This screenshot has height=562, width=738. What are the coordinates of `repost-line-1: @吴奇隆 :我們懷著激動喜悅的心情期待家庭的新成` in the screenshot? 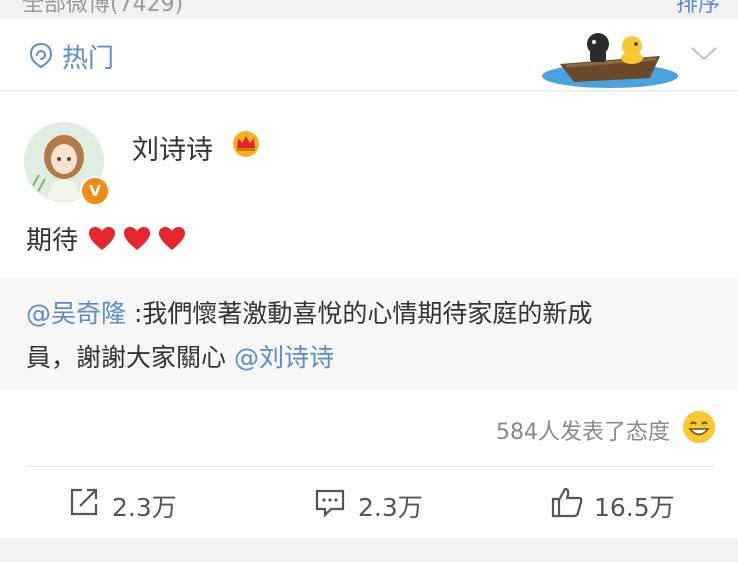 It's located at (309, 312).